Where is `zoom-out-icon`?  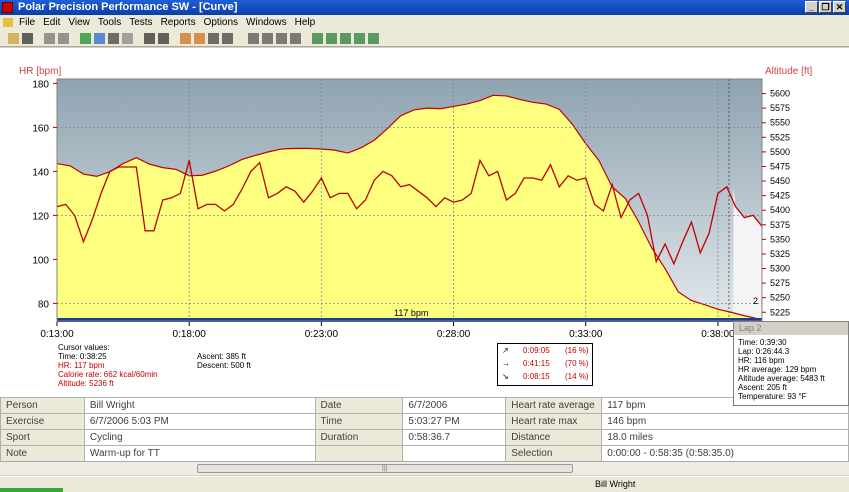
zoom-out-icon is located at coordinates (281, 38).